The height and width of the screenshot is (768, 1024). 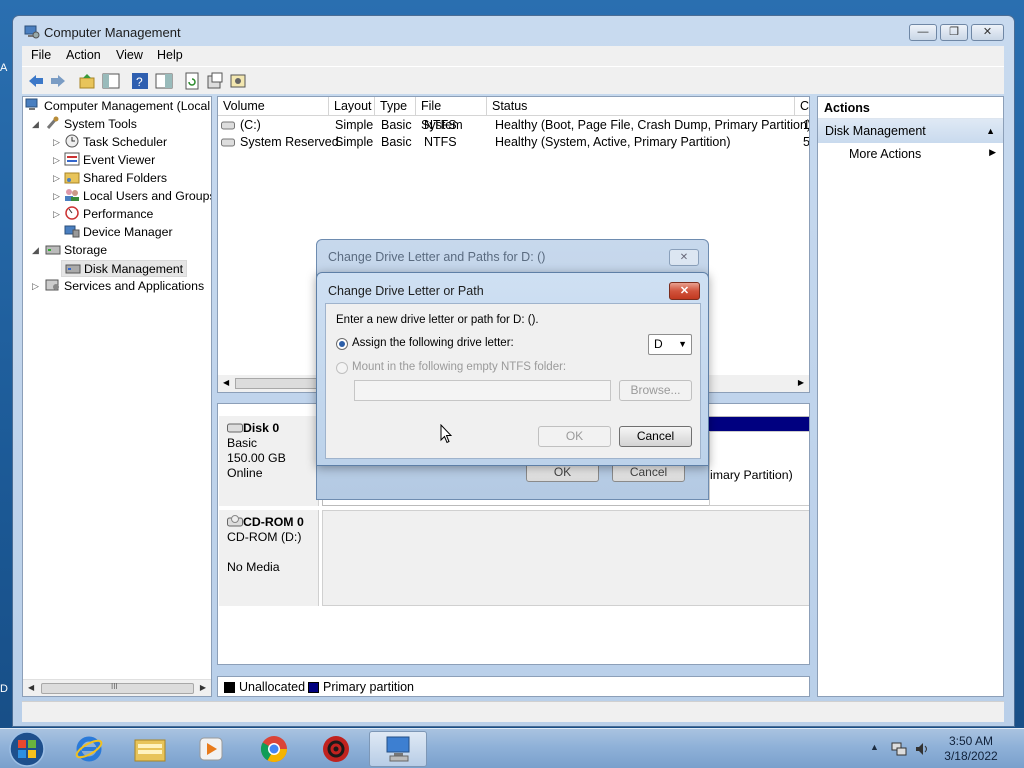 I want to click on computer-management-icon, so click(x=32, y=32).